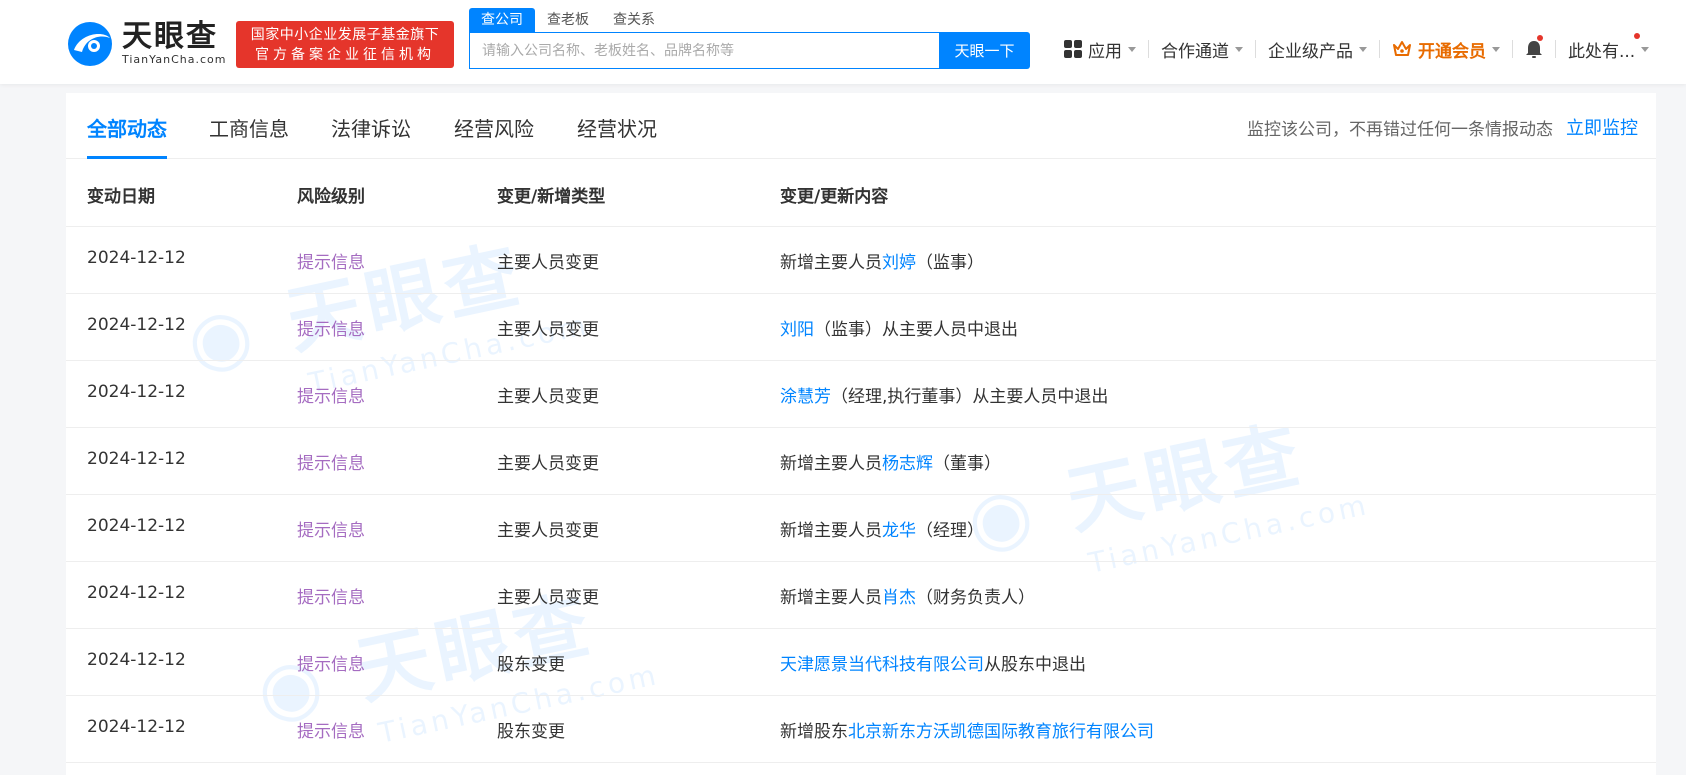  I want to click on tab-business-info: 工商信息, so click(249, 136).